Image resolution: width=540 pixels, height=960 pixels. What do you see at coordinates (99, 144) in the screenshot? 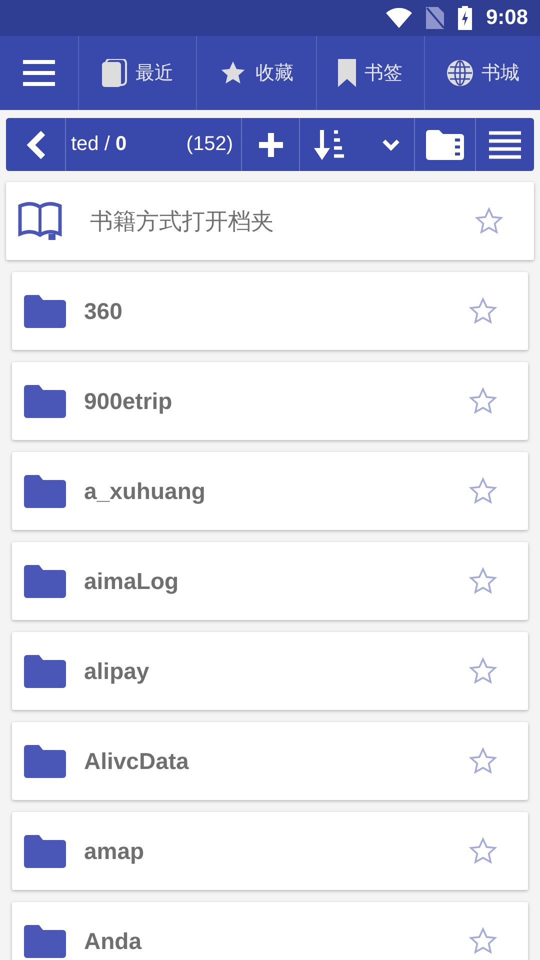
I see `folder-path: ted / 0` at bounding box center [99, 144].